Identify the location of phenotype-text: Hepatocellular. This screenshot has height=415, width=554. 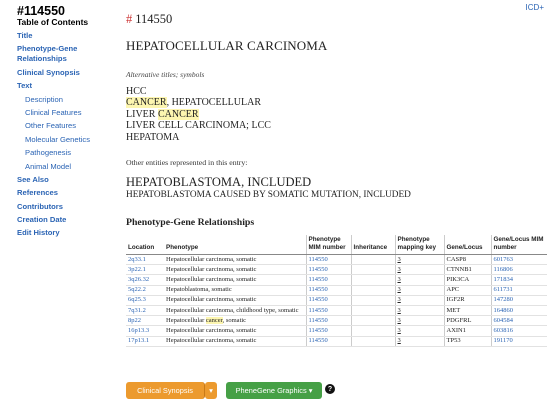
(186, 320).